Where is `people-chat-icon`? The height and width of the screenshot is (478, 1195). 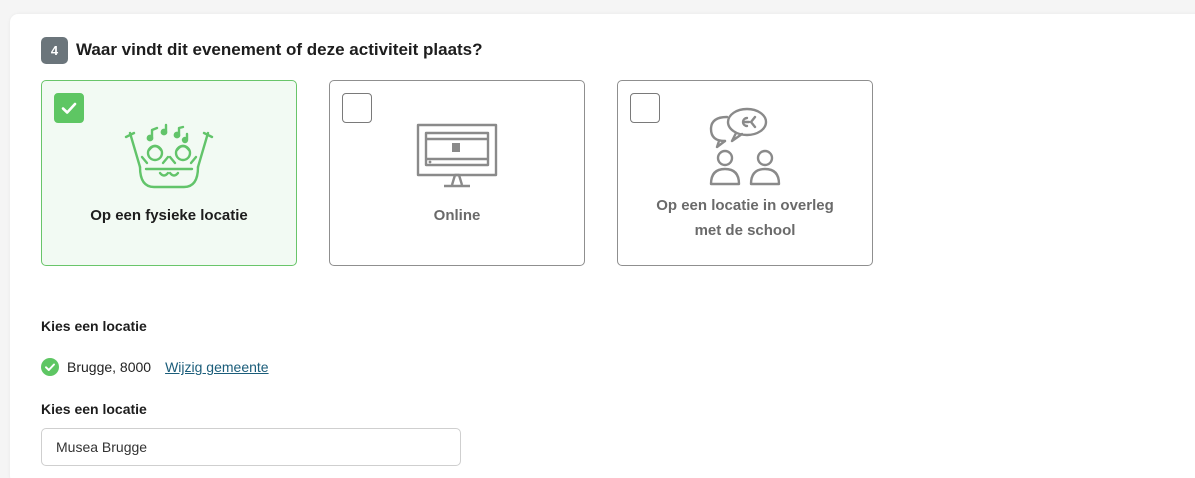
people-chat-icon is located at coordinates (745, 145).